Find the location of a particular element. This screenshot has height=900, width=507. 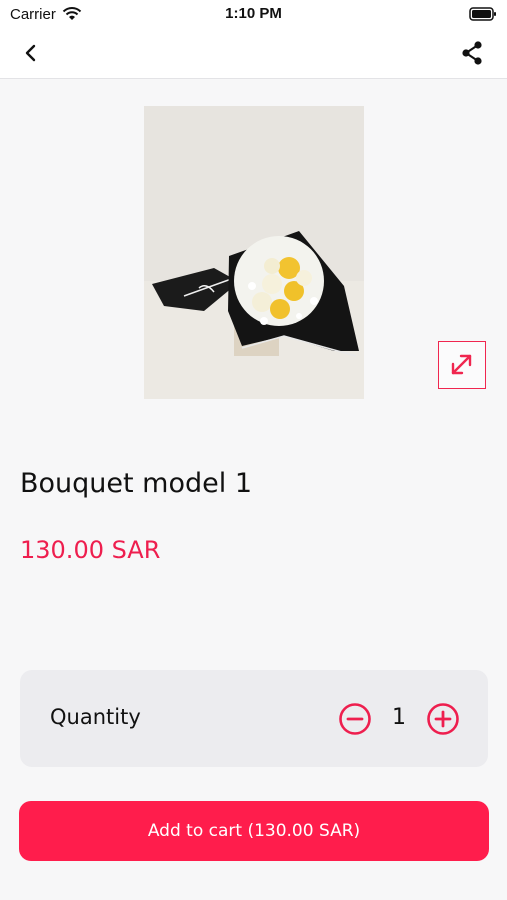

decrease-quantity-button is located at coordinates (355, 719).